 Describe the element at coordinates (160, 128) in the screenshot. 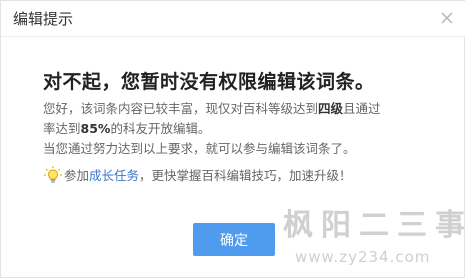

I see `message-line-2-end: 的科友开放编辑。` at that location.